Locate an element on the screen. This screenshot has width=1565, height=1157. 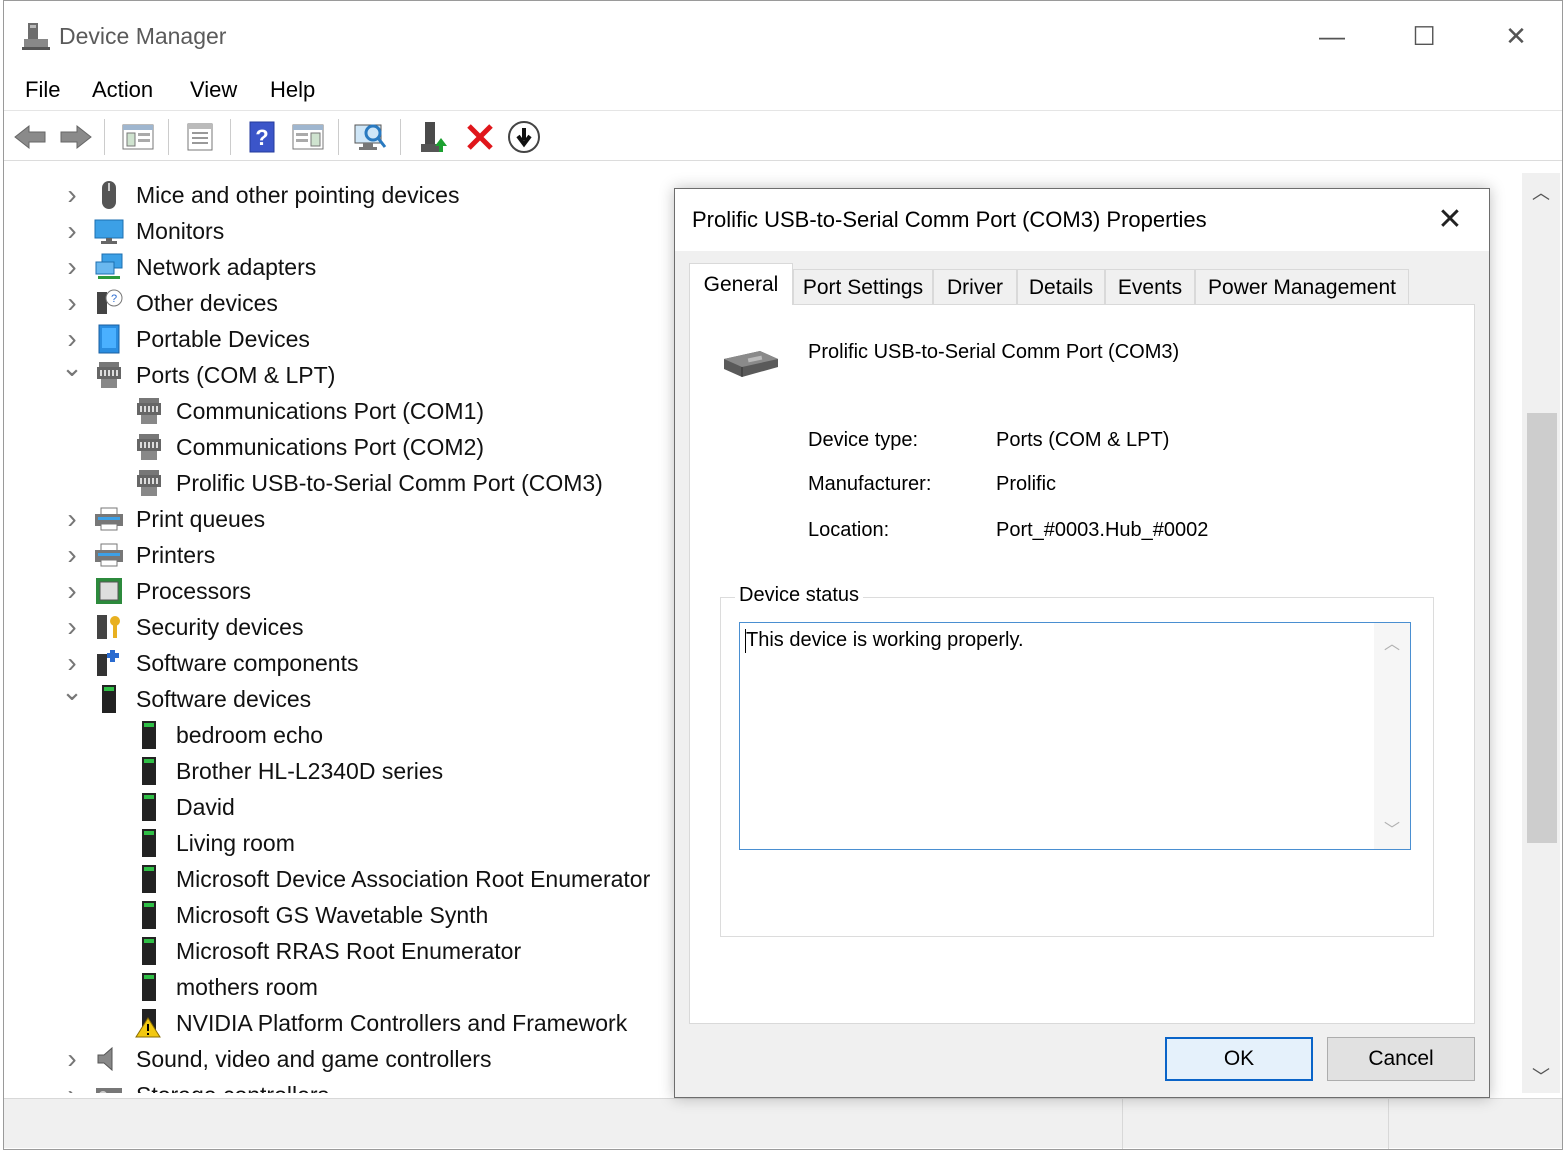
tree-category-item: › Mice and other pointing devices is located at coordinates (263, 195).